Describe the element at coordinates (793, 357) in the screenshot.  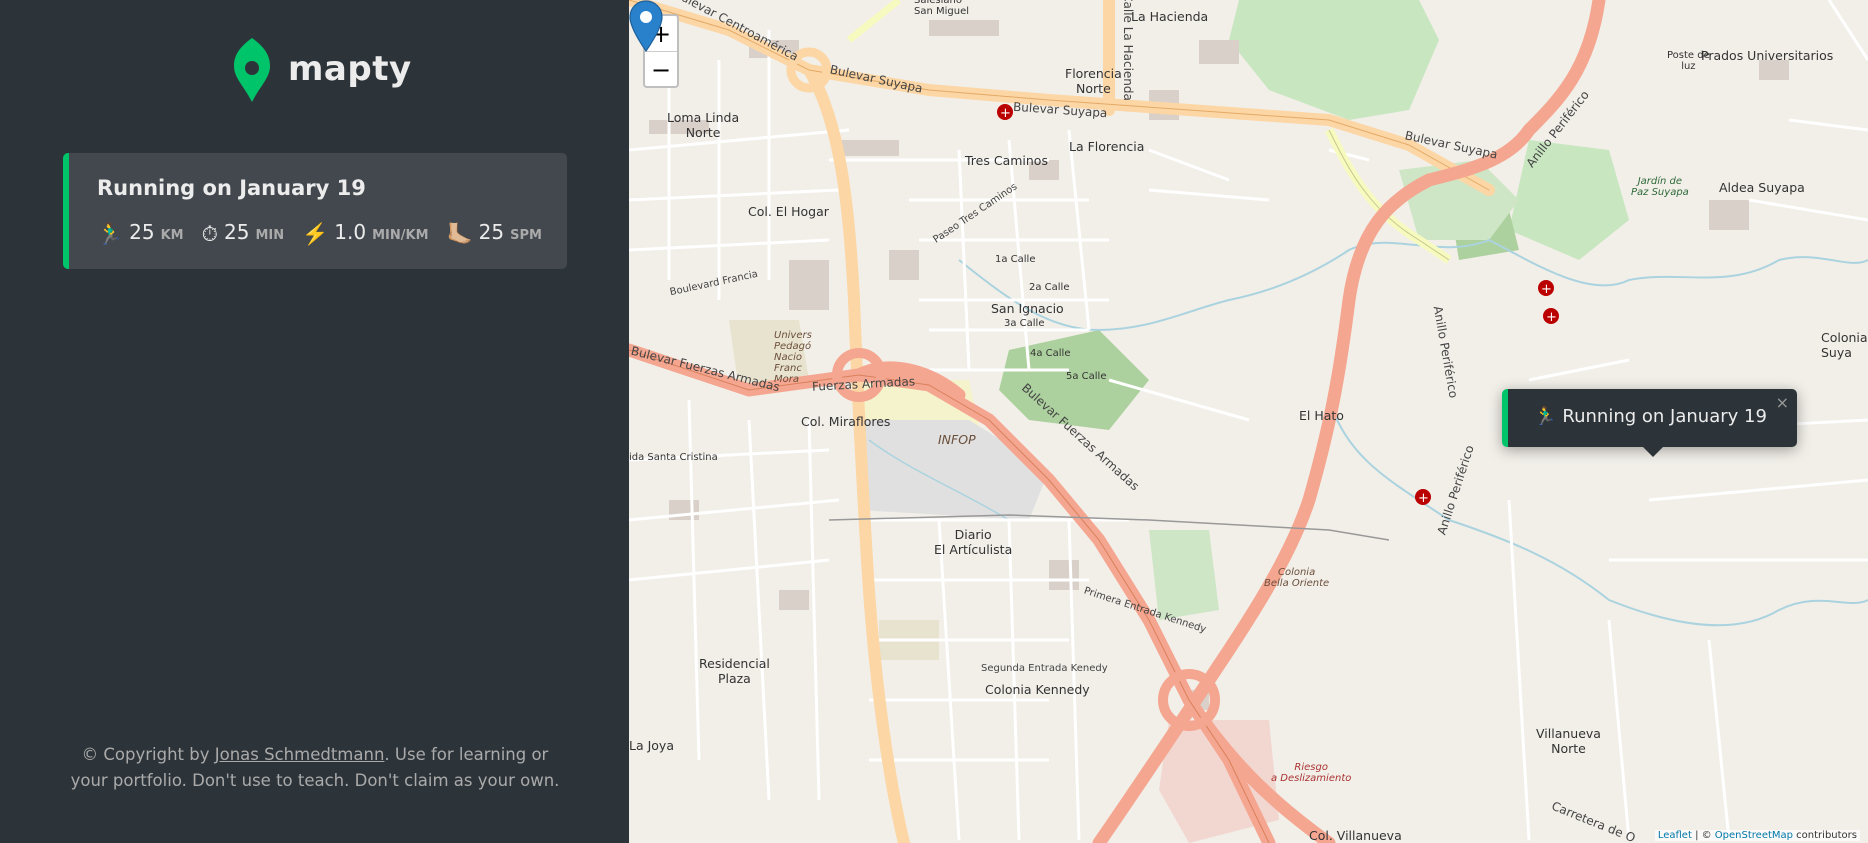
I see `label-universidad: Univers Pedagó Nacio Franc Mora` at that location.